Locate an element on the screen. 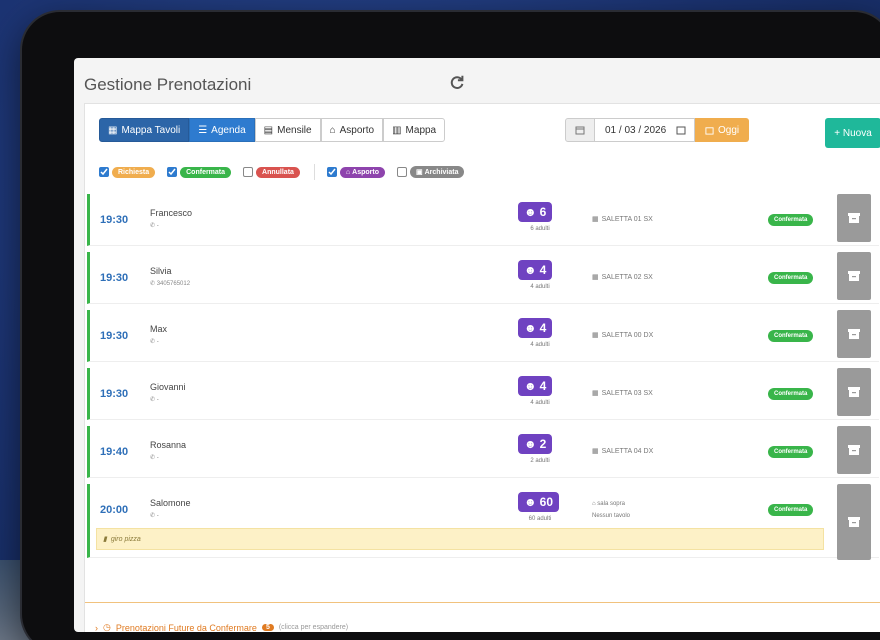 This screenshot has height=640, width=880. reservation-time: 20:00 is located at coordinates (114, 510).